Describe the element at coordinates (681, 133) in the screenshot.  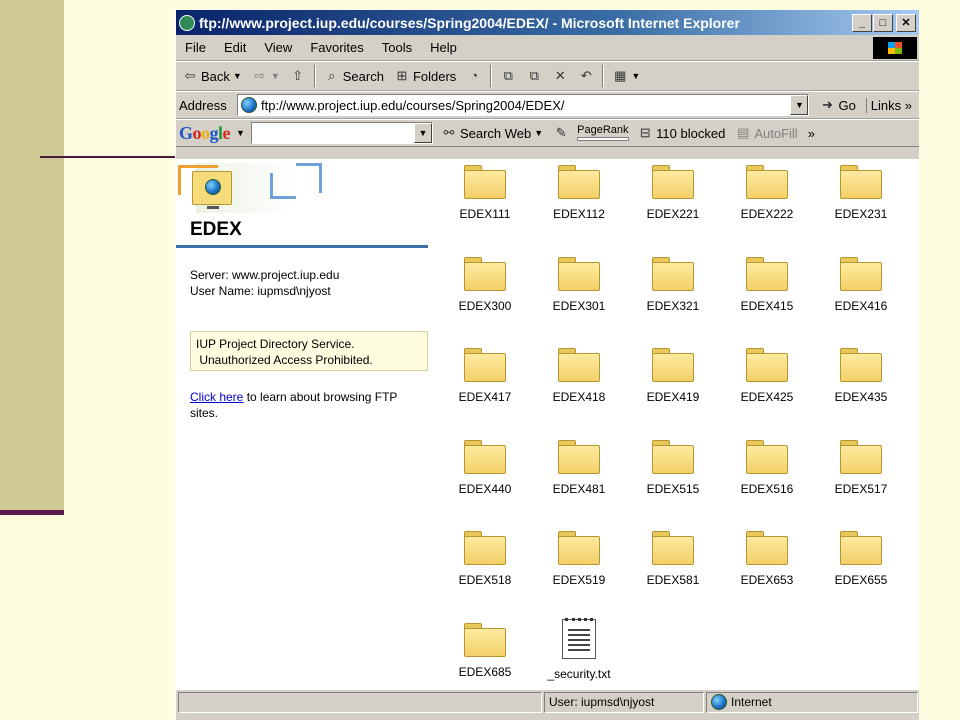
I see `popup-blocker-button: ⊟ 110 blocked` at that location.